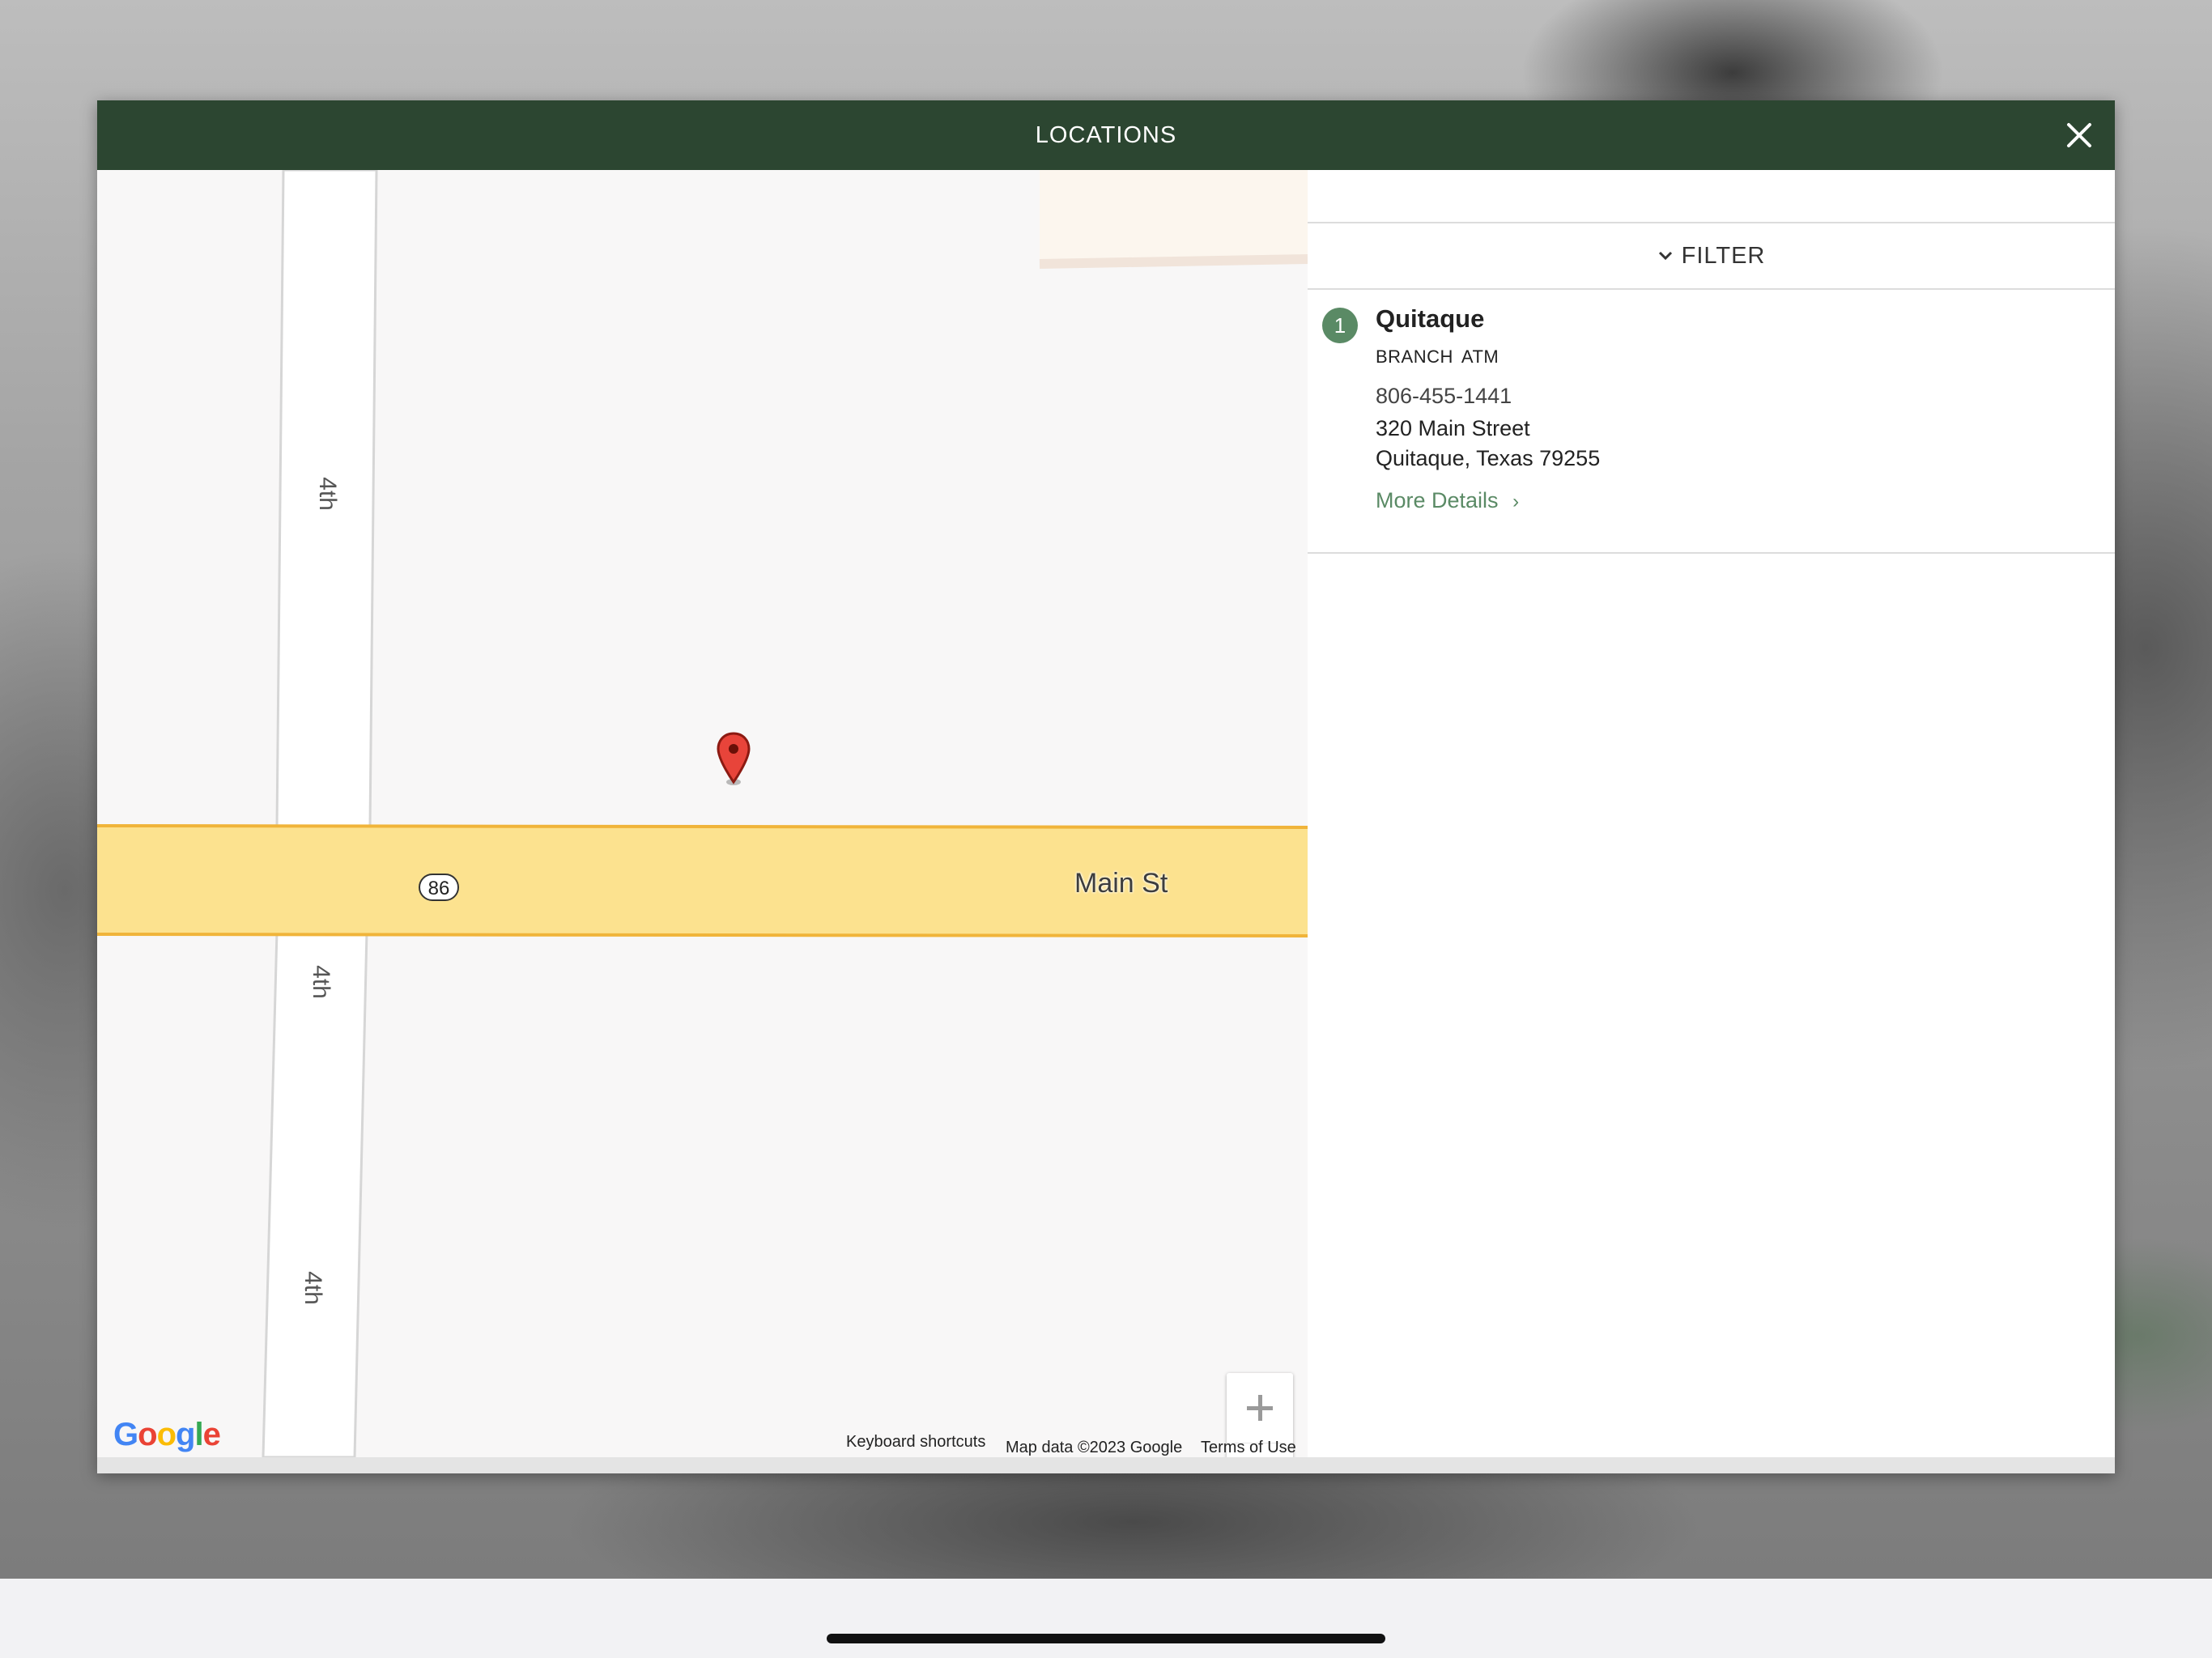 The height and width of the screenshot is (1658, 2212). What do you see at coordinates (1438, 500) in the screenshot?
I see `more-details-label: More Details` at bounding box center [1438, 500].